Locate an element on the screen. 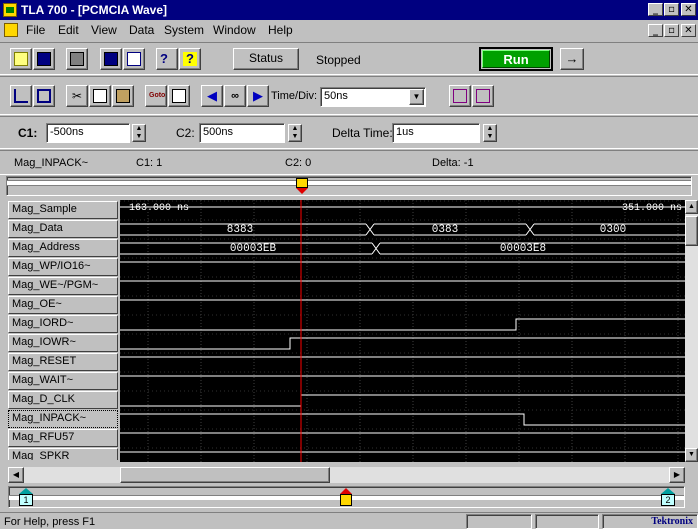 The image size is (698, 529). signal-name: Mag_WP/IO16~ is located at coordinates (63, 267).